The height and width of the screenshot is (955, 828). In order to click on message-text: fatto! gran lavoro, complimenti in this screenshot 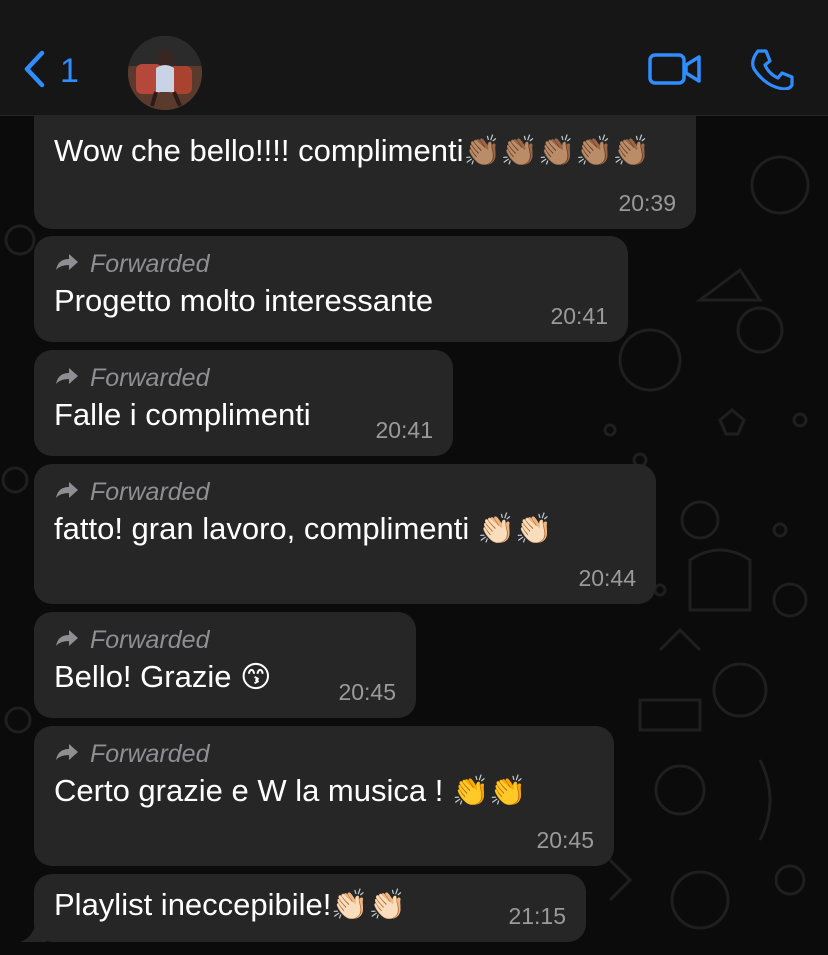, I will do `click(262, 528)`.